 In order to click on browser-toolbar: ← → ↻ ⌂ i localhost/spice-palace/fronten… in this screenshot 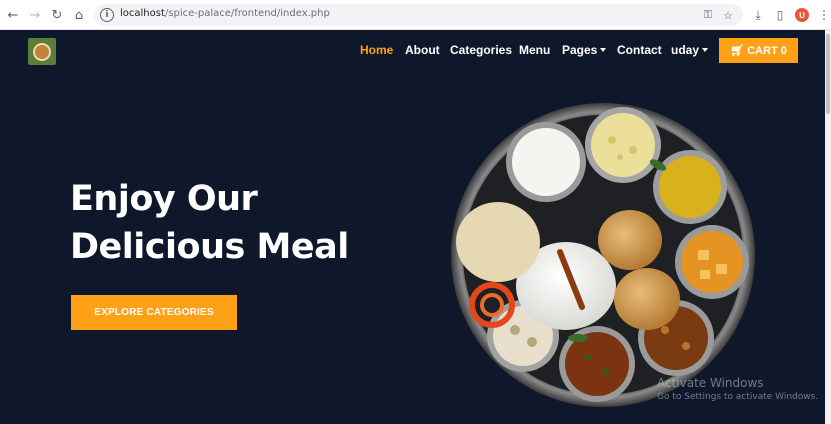, I will do `click(415, 15)`.